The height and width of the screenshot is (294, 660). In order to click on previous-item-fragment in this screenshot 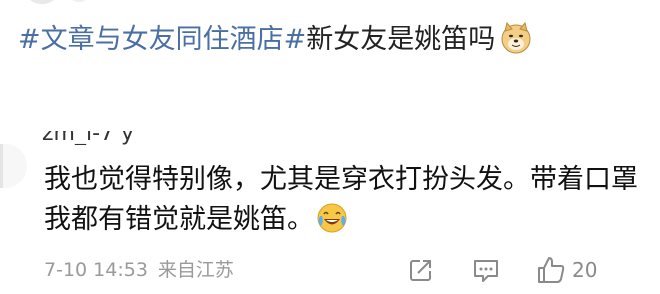, I will do `click(79, 1)`.